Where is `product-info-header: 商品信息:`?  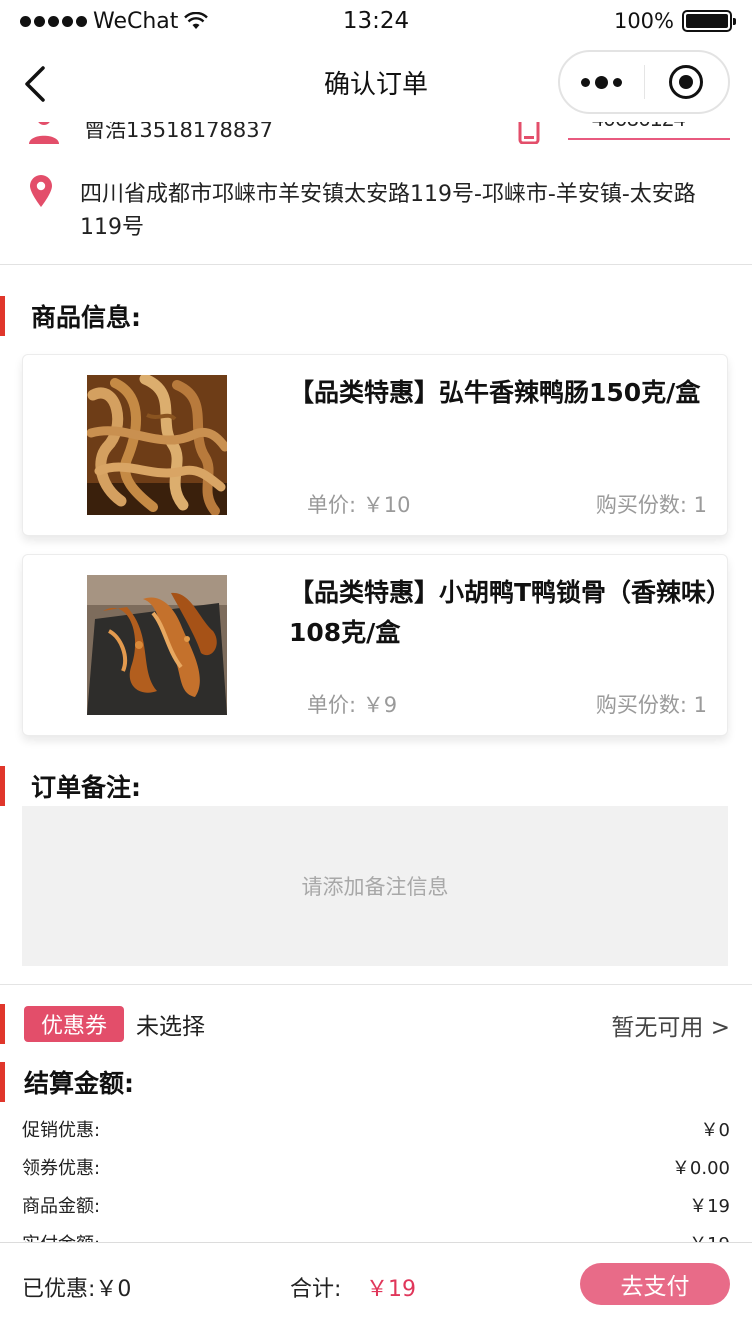
product-info-header: 商品信息: is located at coordinates (70, 316).